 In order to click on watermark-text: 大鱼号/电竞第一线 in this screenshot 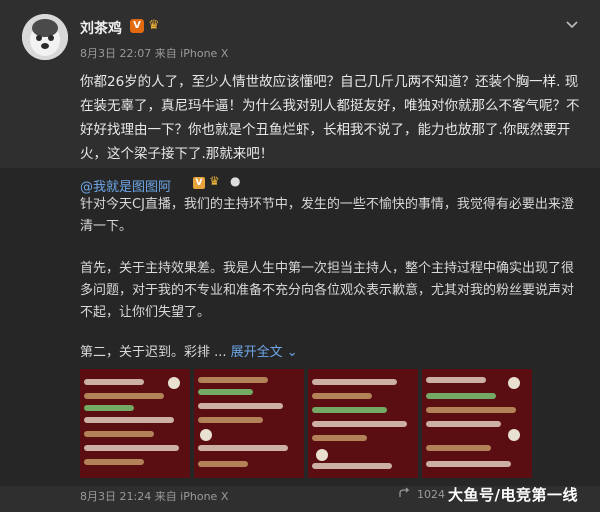, I will do `click(513, 495)`.